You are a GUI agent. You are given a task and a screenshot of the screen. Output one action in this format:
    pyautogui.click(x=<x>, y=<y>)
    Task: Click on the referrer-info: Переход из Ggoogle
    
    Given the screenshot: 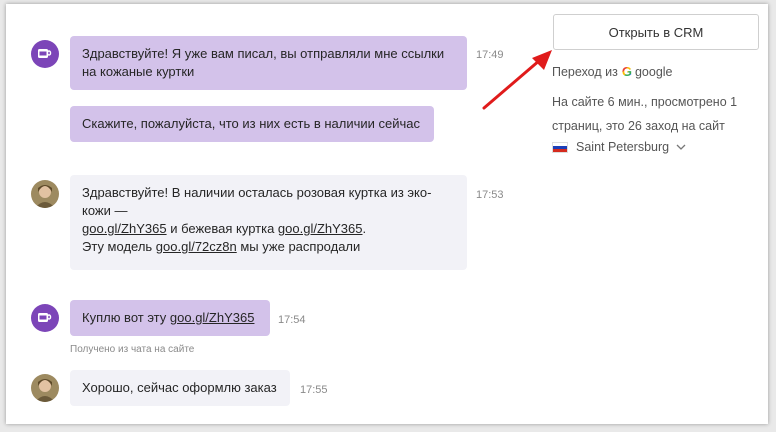 What is the action you would take?
    pyautogui.click(x=612, y=72)
    